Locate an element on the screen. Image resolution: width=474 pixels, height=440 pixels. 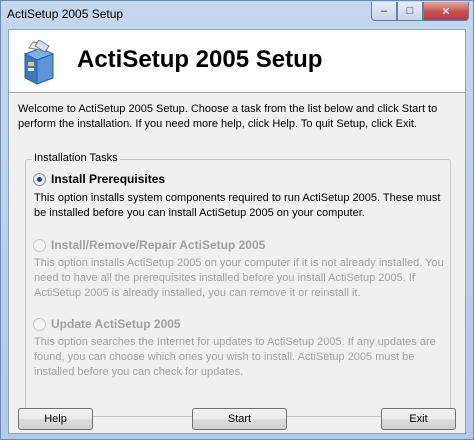
exit-button: Exit is located at coordinates (418, 419).